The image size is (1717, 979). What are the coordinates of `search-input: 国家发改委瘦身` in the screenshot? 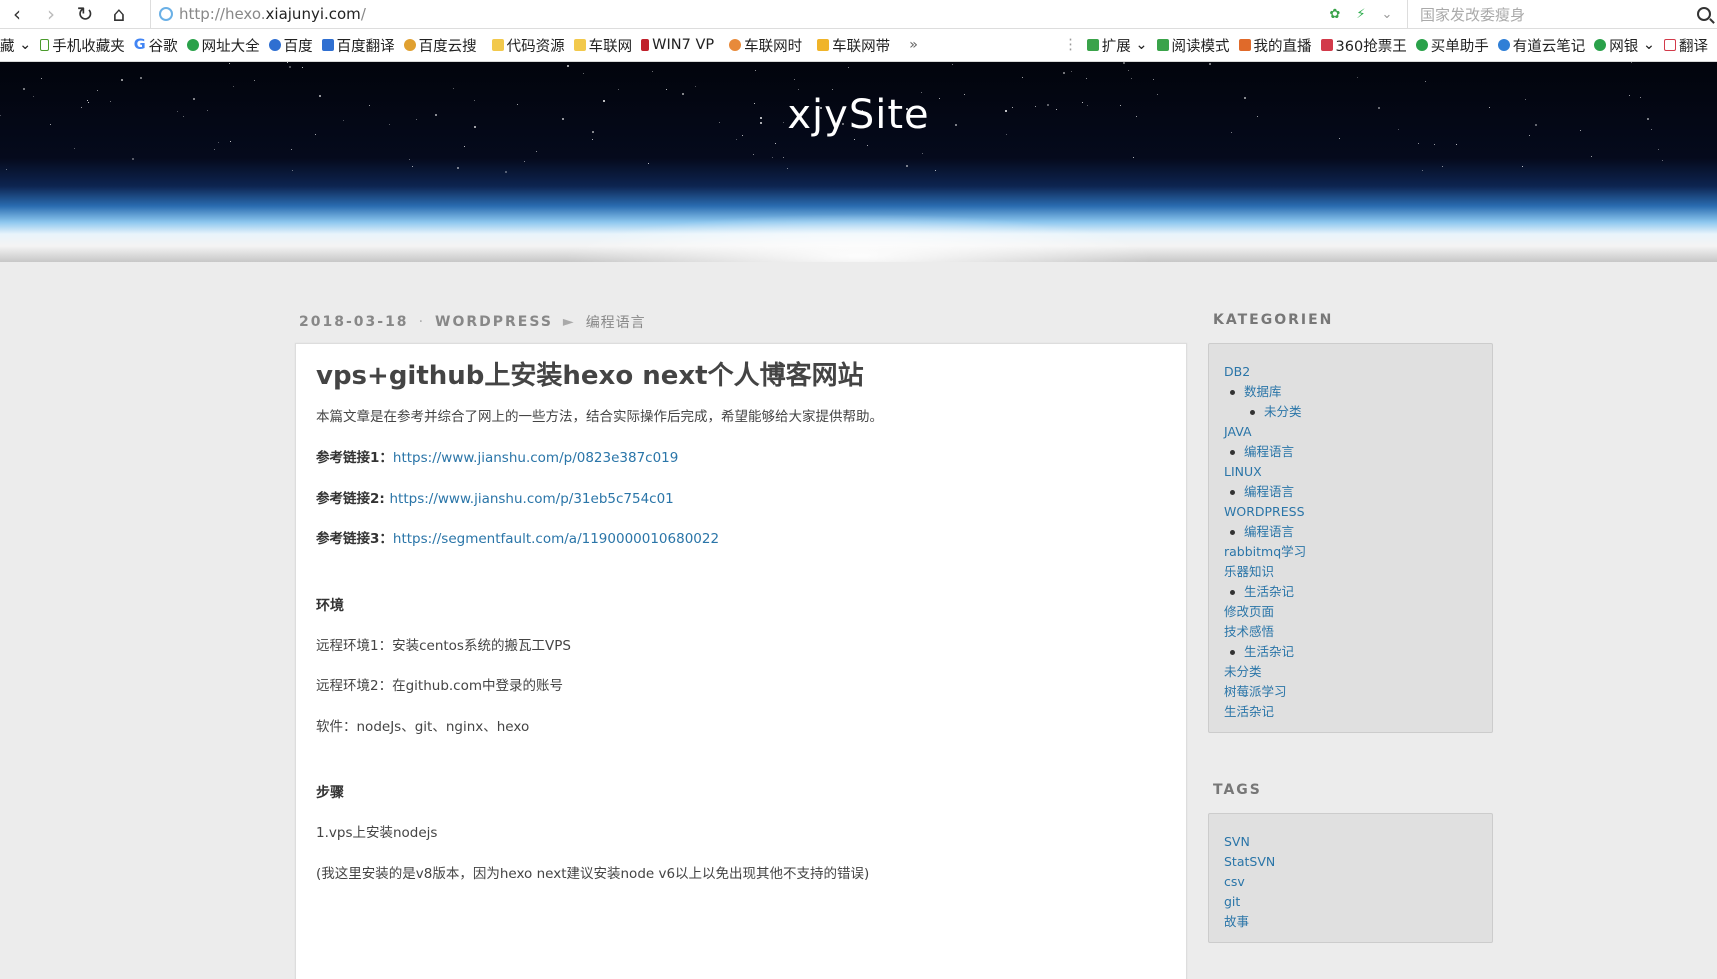 It's located at (1562, 14).